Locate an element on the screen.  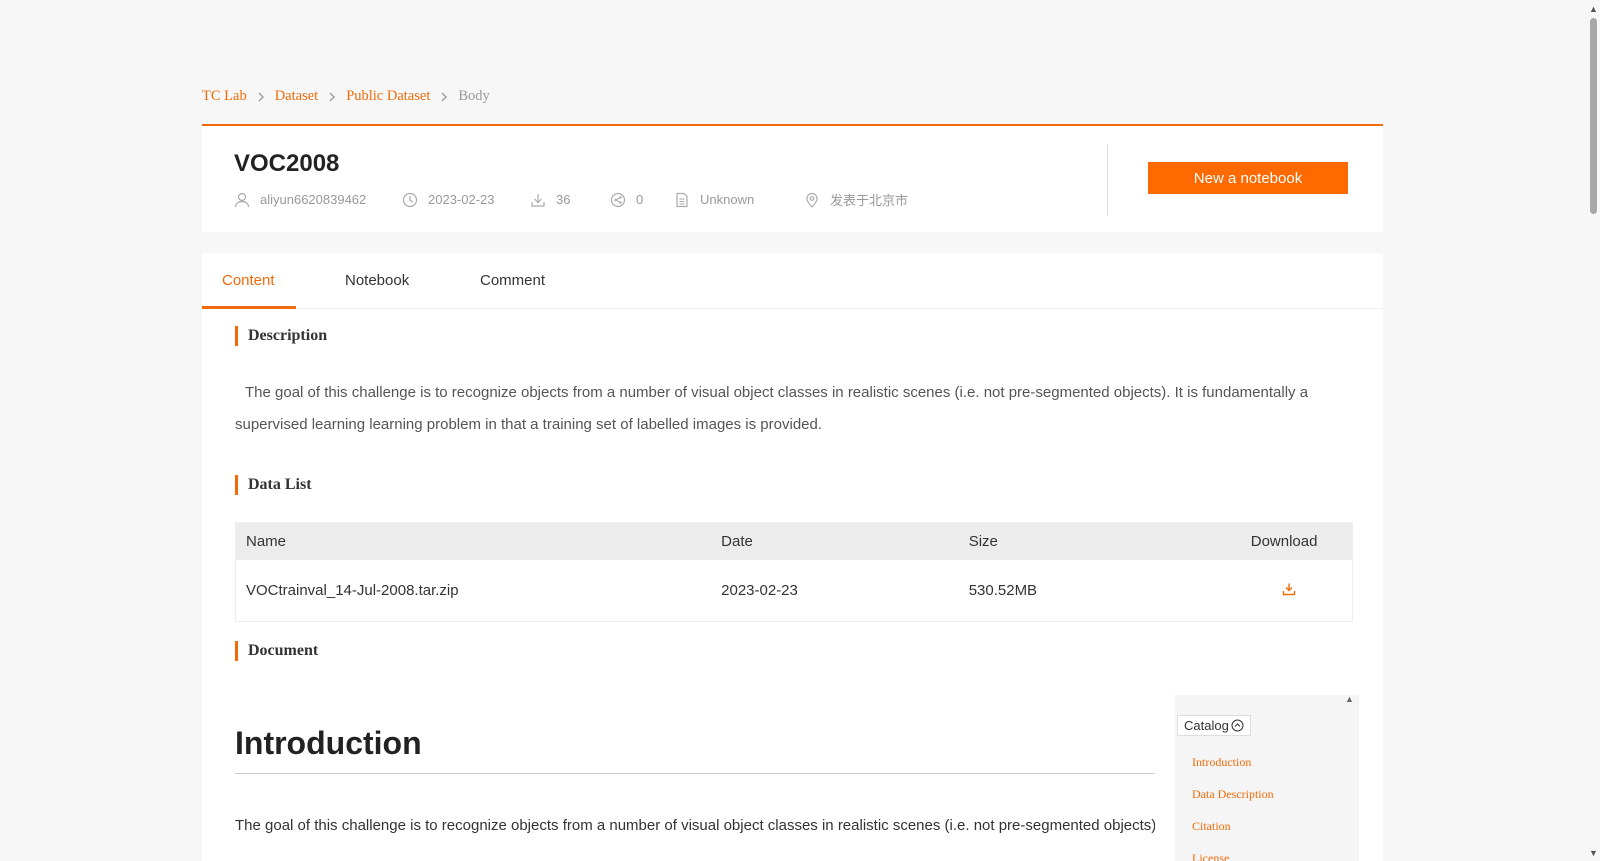
tab-comment: Comment is located at coordinates (512, 281).